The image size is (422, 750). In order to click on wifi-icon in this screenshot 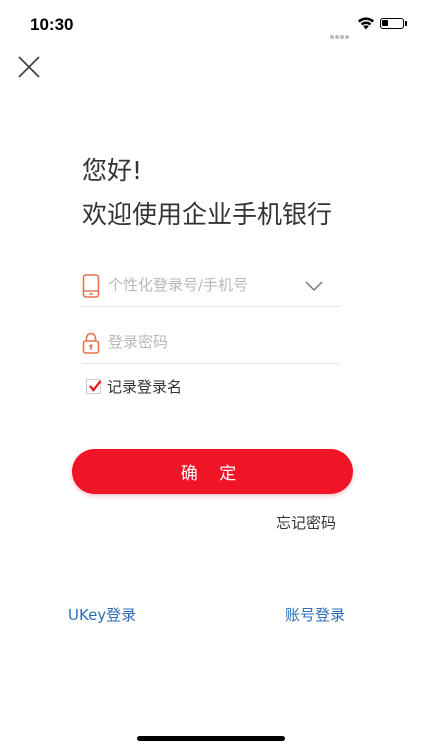, I will do `click(366, 23)`.